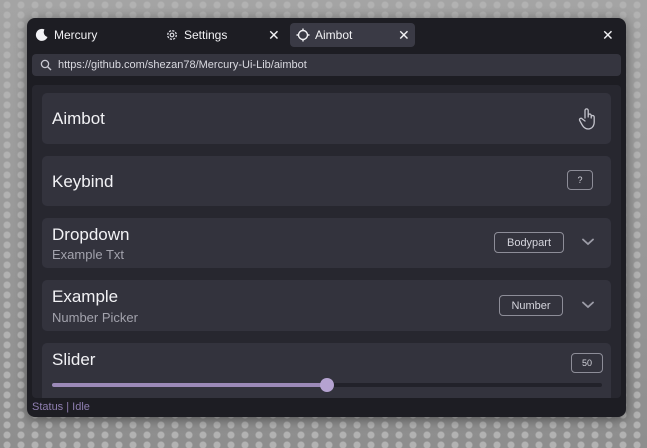 The height and width of the screenshot is (448, 647). What do you see at coordinates (326, 370) in the screenshot?
I see `slider-card: Slider 50` at bounding box center [326, 370].